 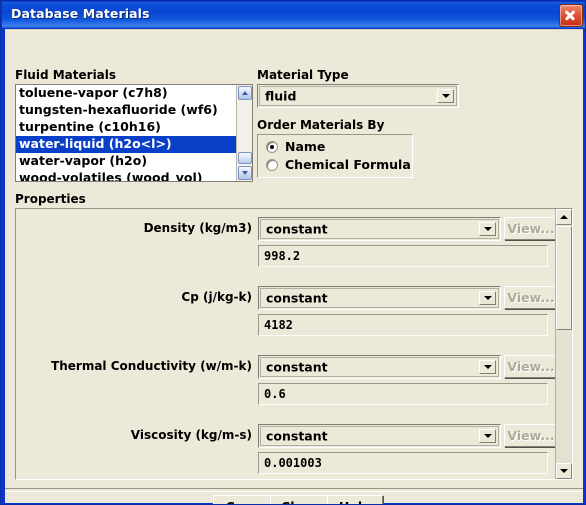 I want to click on material-type-combo: fluid, so click(x=358, y=96).